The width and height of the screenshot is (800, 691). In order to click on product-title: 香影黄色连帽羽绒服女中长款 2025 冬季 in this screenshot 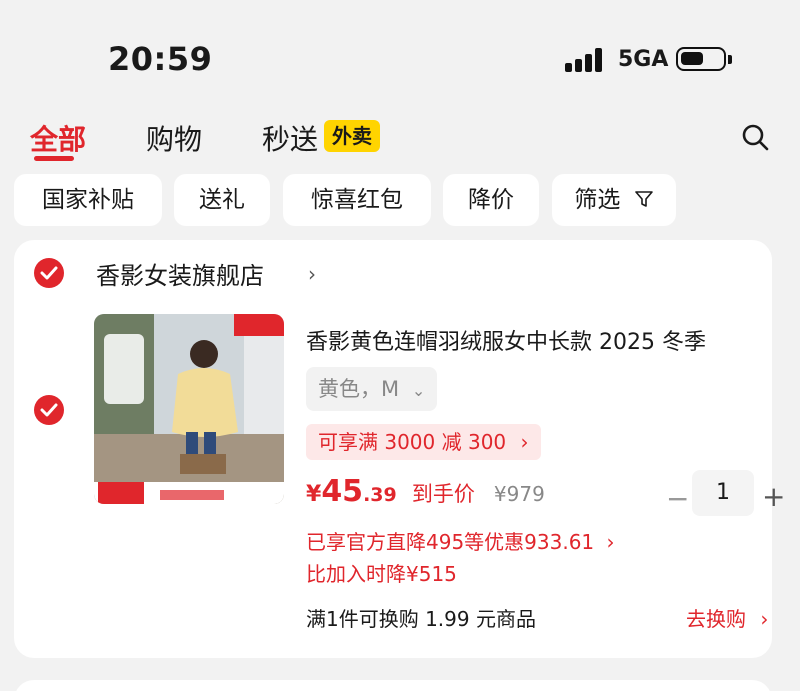, I will do `click(506, 340)`.